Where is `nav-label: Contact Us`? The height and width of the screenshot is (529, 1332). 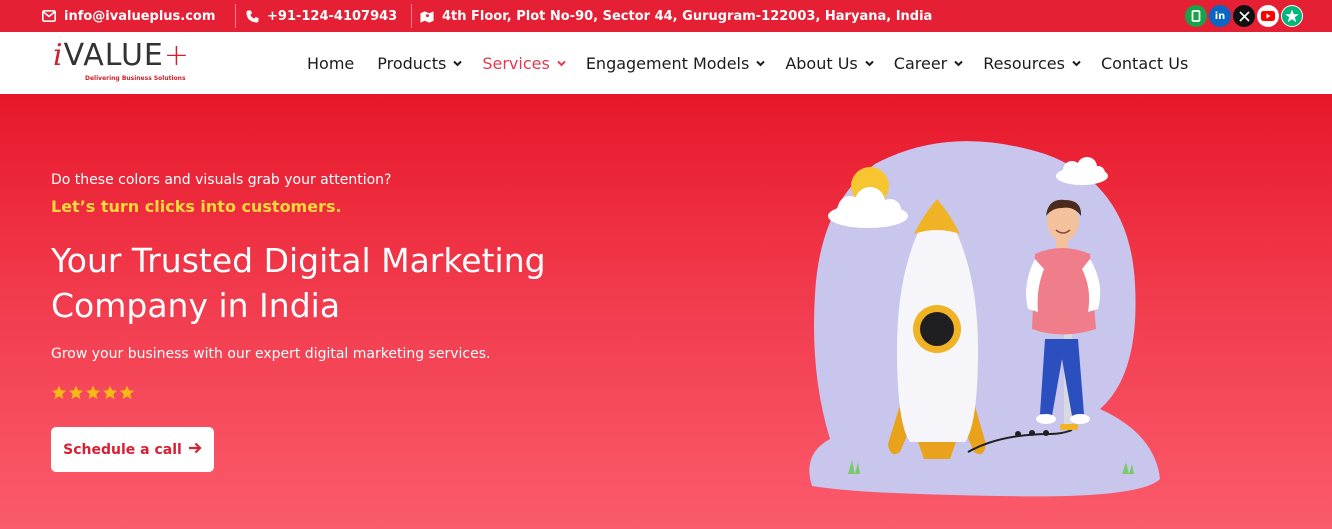
nav-label: Contact Us is located at coordinates (1144, 63).